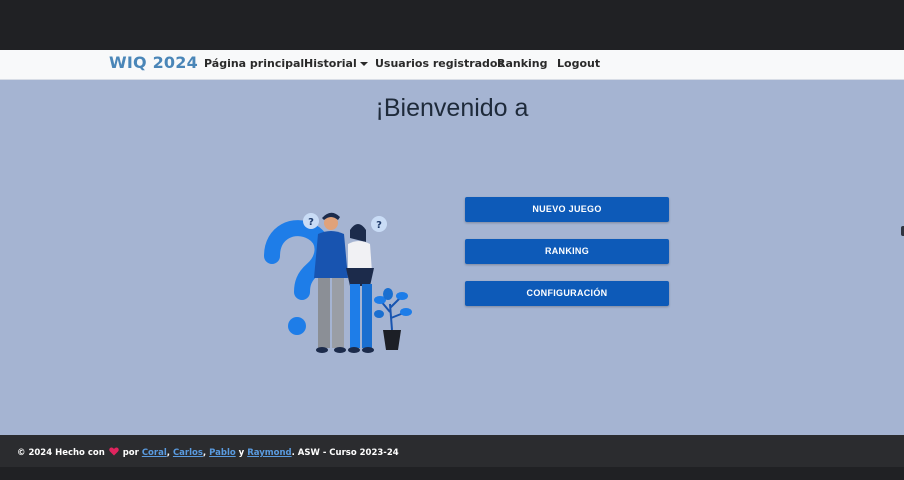  I want to click on ranking-button: RANKING, so click(567, 251).